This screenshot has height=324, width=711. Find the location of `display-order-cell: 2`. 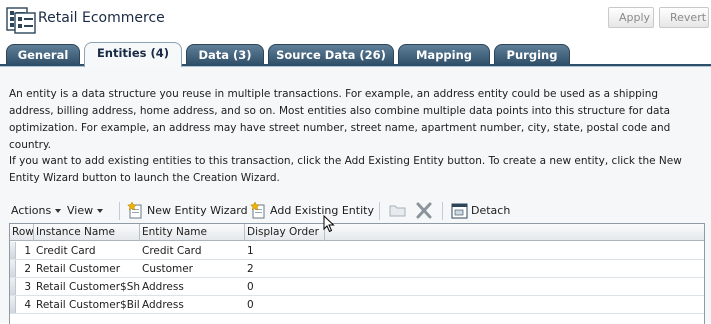

display-order-cell: 2 is located at coordinates (250, 269).